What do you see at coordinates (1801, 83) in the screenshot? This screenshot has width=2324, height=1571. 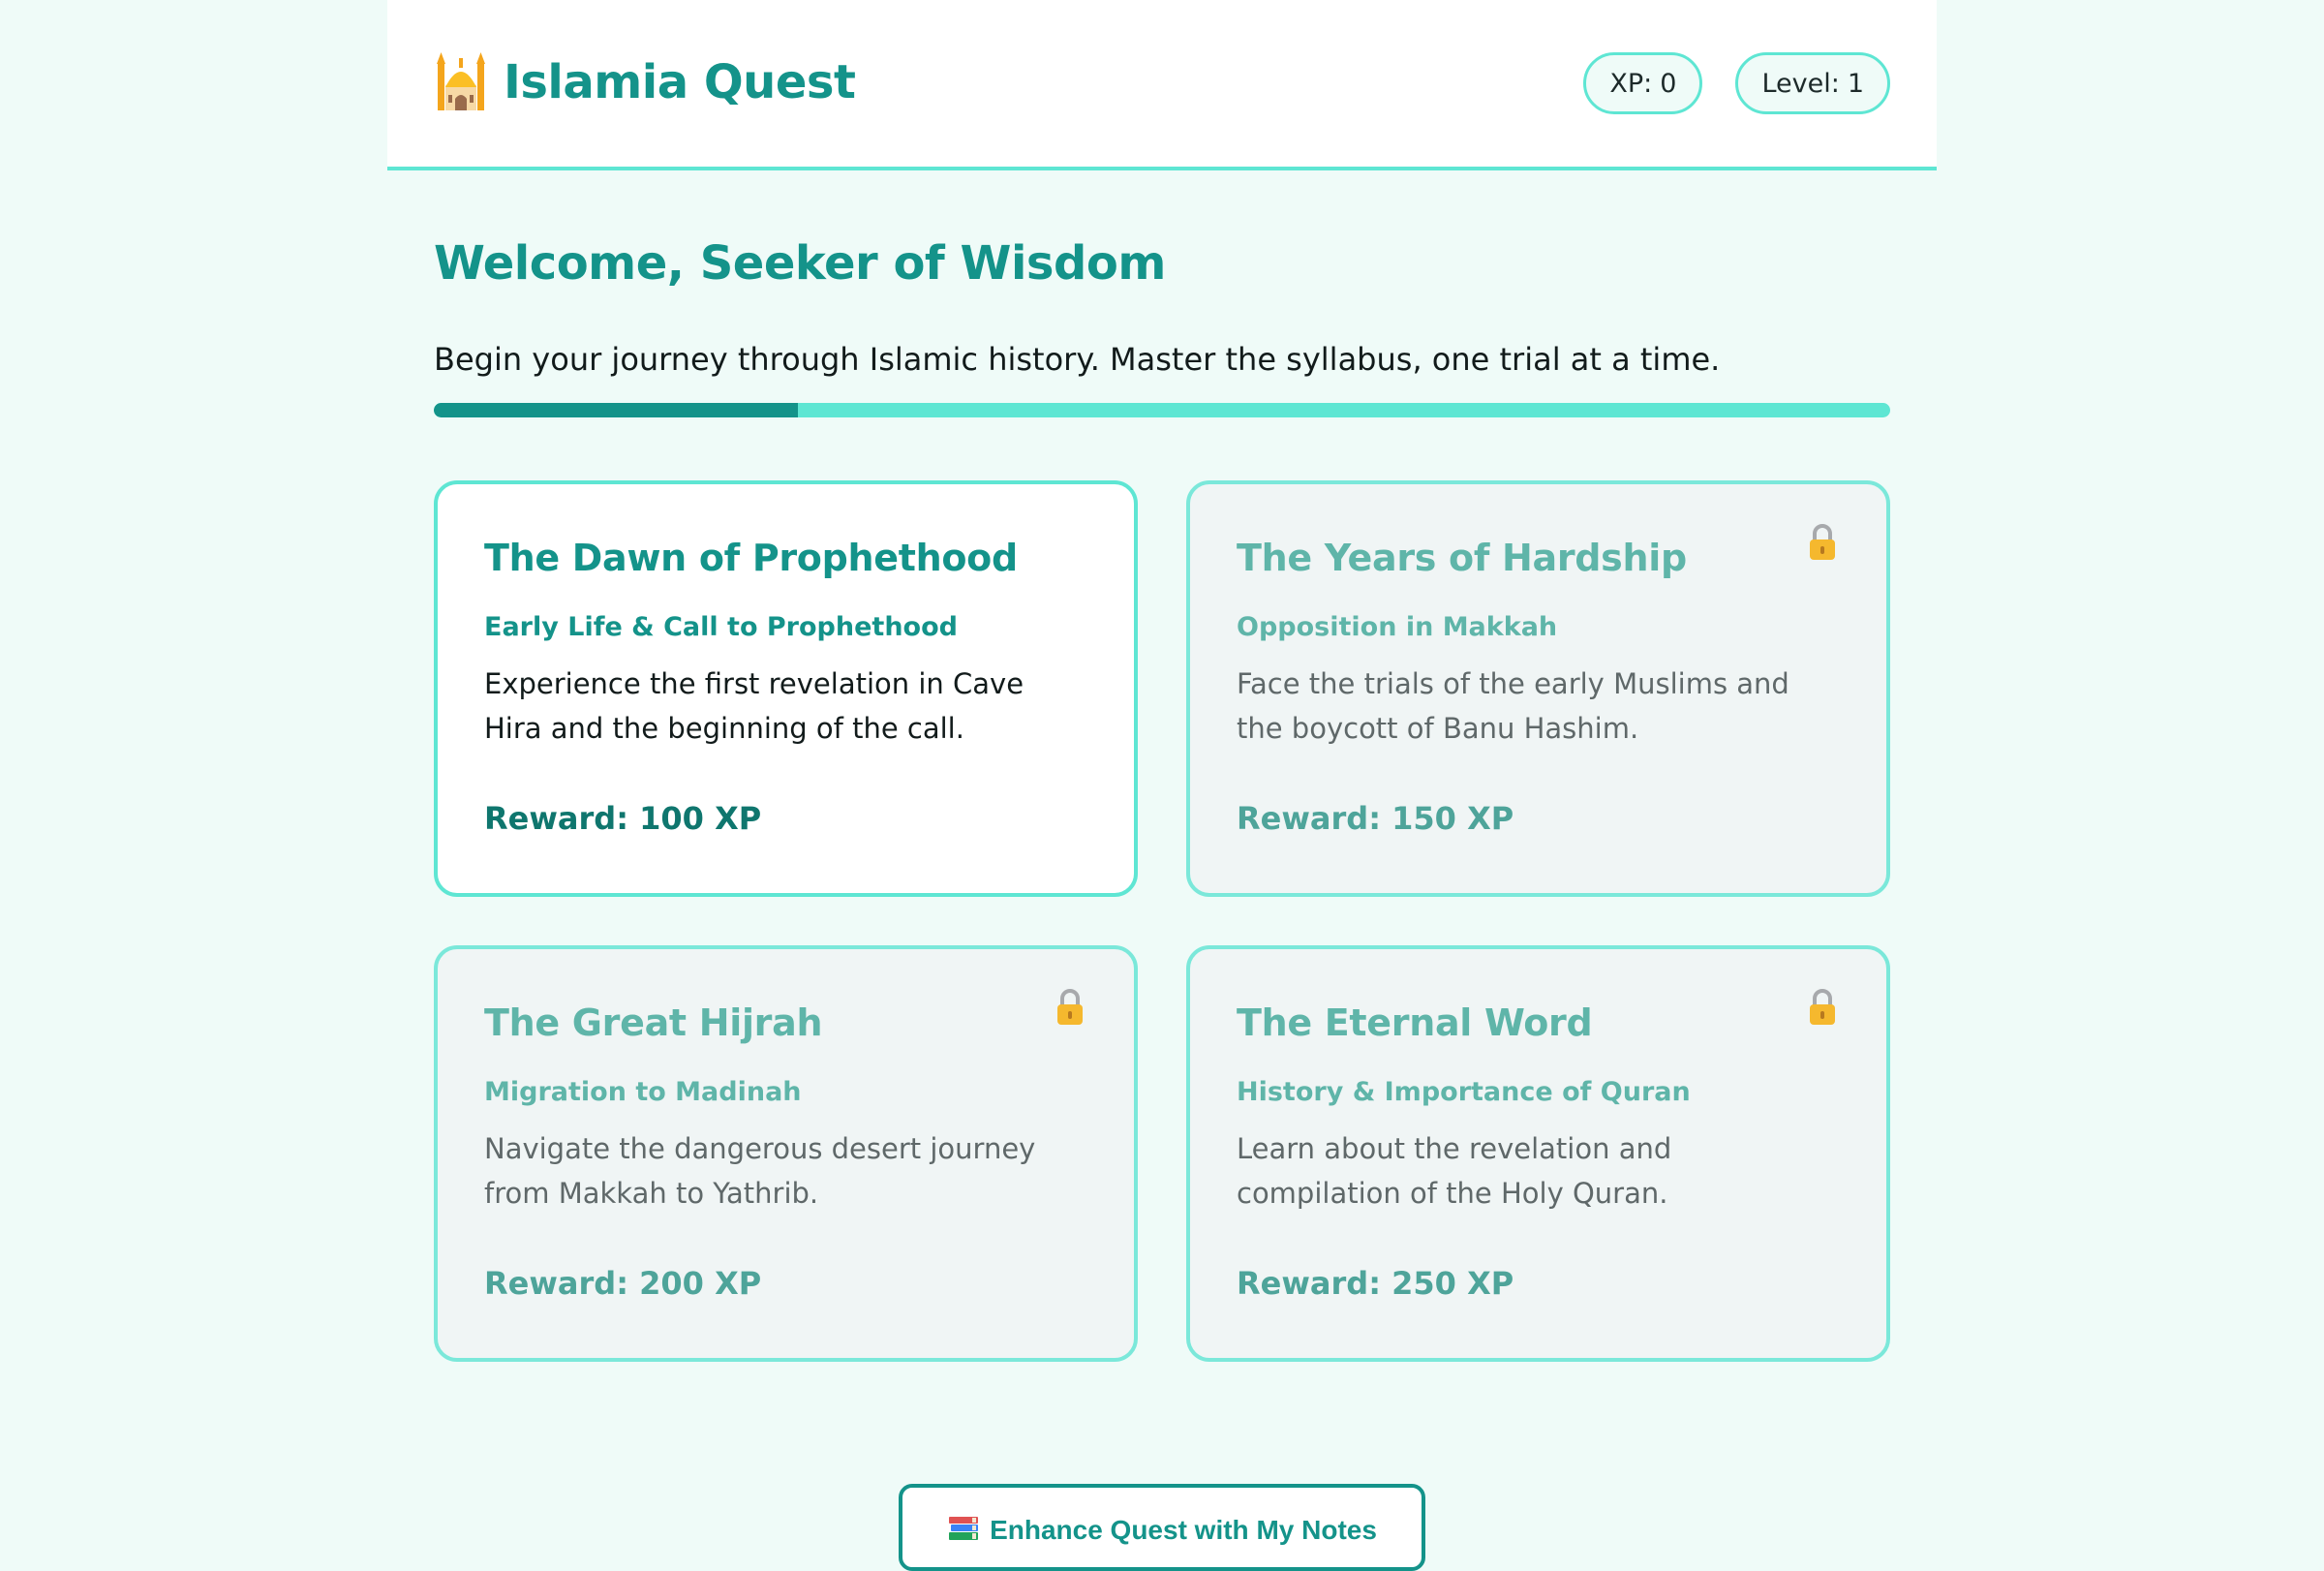 I see `level-label: Level:` at bounding box center [1801, 83].